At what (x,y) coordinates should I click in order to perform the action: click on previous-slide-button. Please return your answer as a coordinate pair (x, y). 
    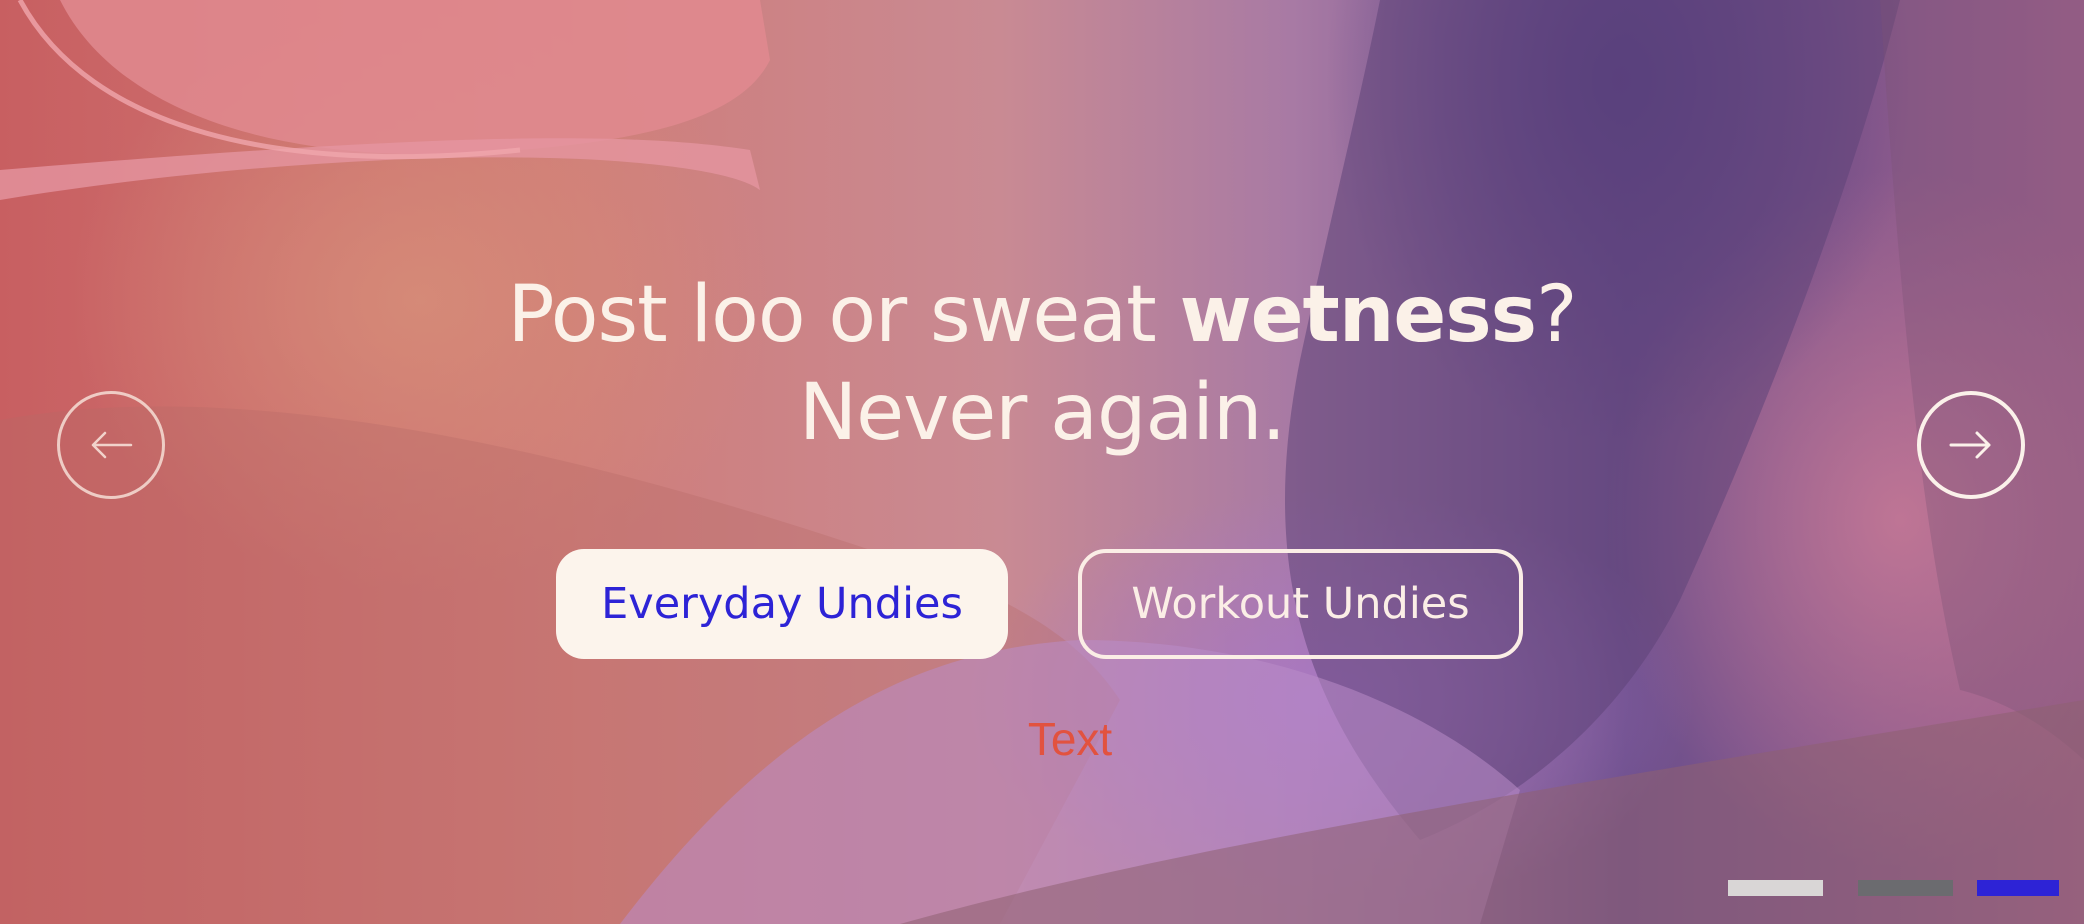
    Looking at the image, I should click on (111, 445).